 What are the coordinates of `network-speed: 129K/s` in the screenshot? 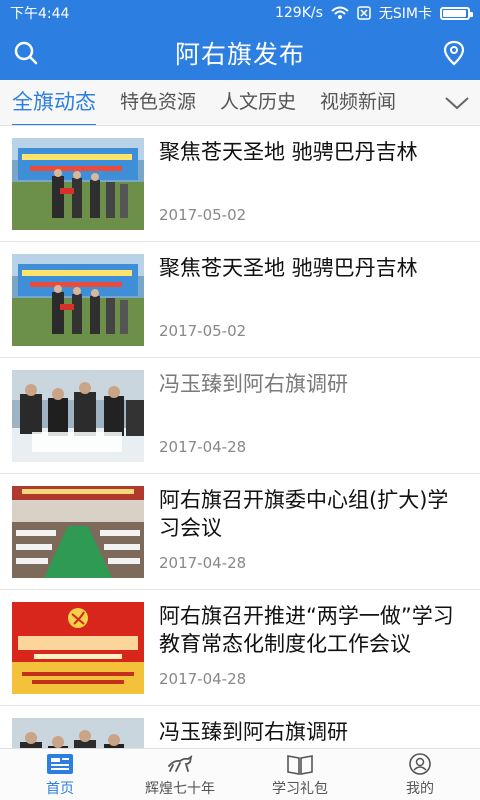 It's located at (298, 13).